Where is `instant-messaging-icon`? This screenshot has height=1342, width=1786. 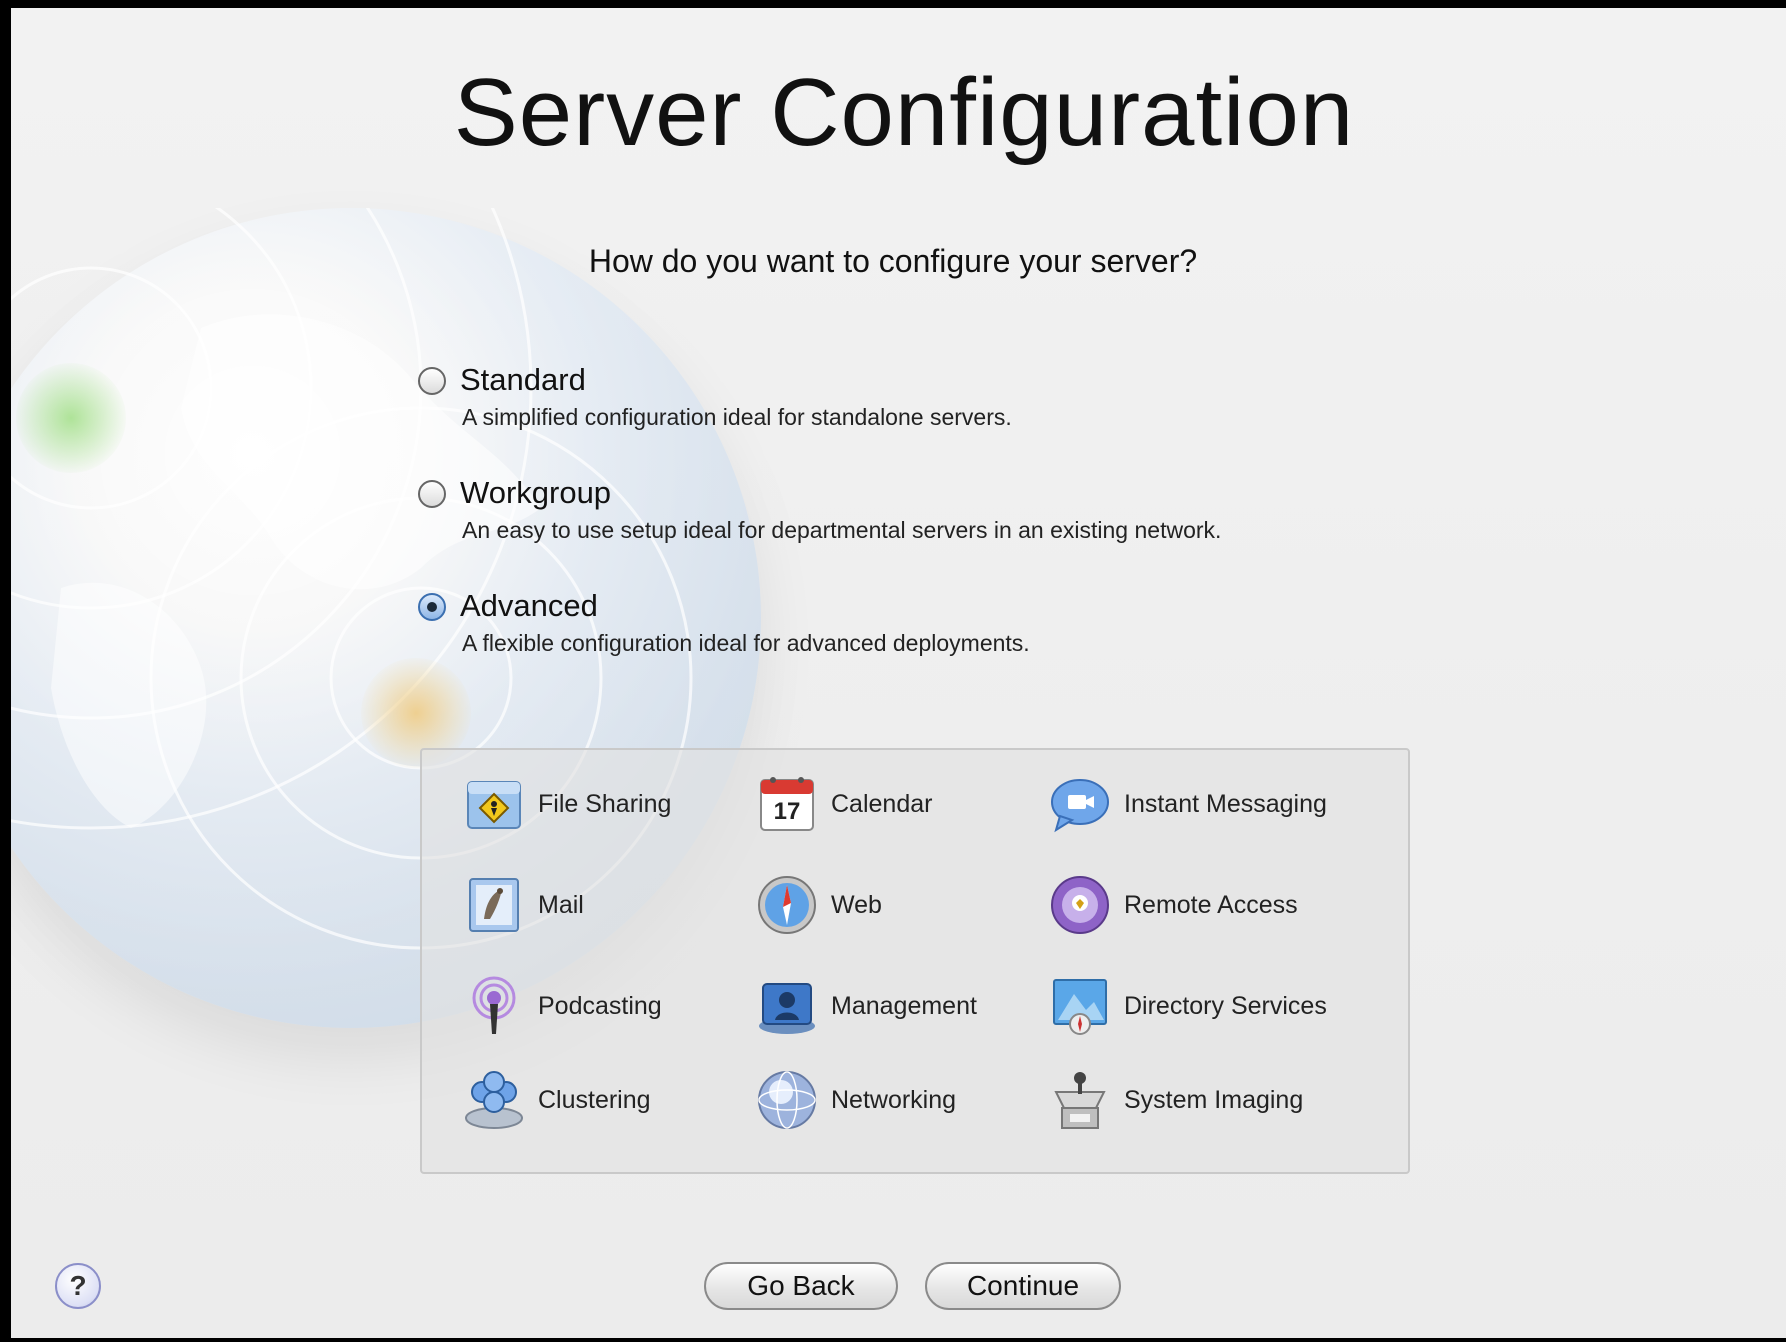 instant-messaging-icon is located at coordinates (1080, 806).